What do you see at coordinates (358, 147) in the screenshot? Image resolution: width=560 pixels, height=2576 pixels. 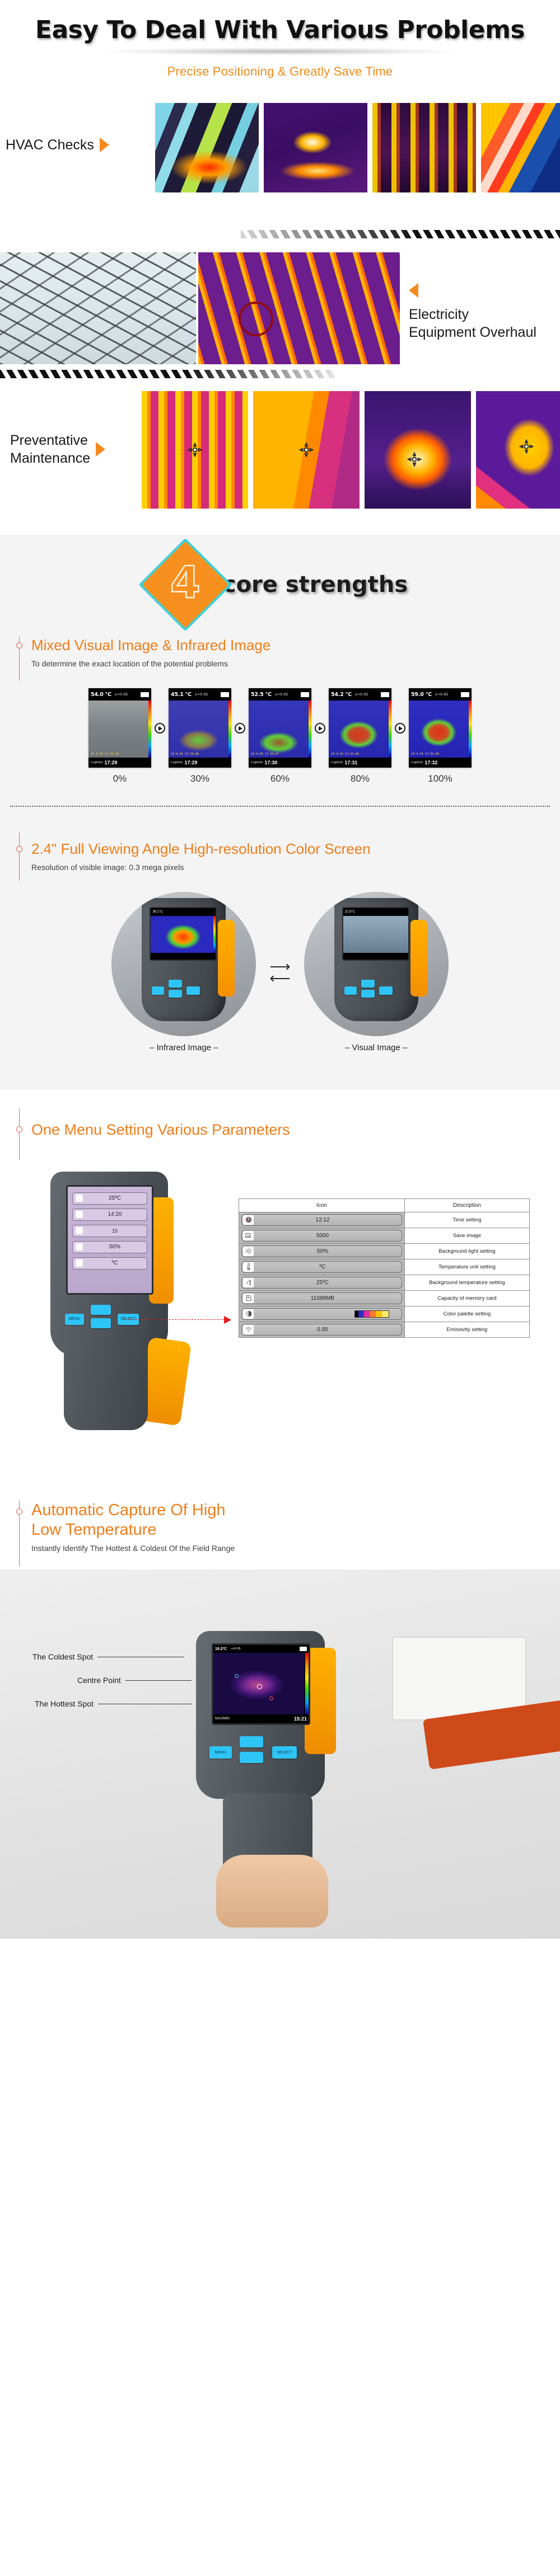 I see `hvac-thumbnail-strip` at bounding box center [358, 147].